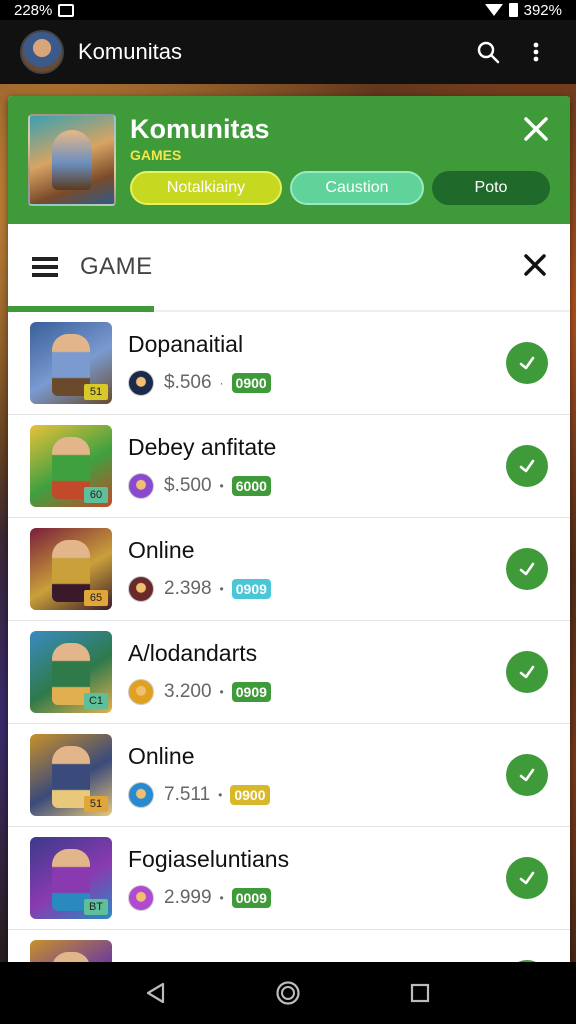 The height and width of the screenshot is (1024, 576). I want to click on battery-text: 392%, so click(542, 10).